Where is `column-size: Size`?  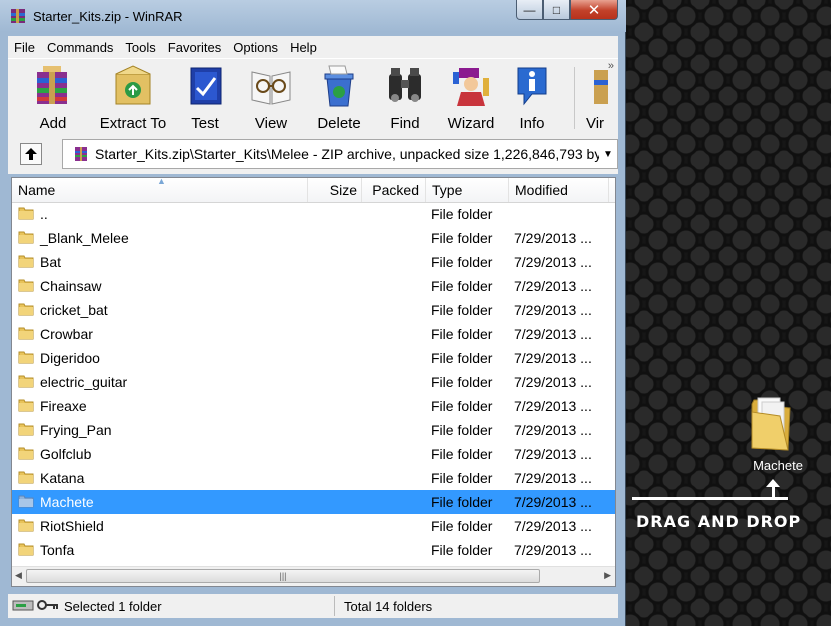 column-size: Size is located at coordinates (335, 190).